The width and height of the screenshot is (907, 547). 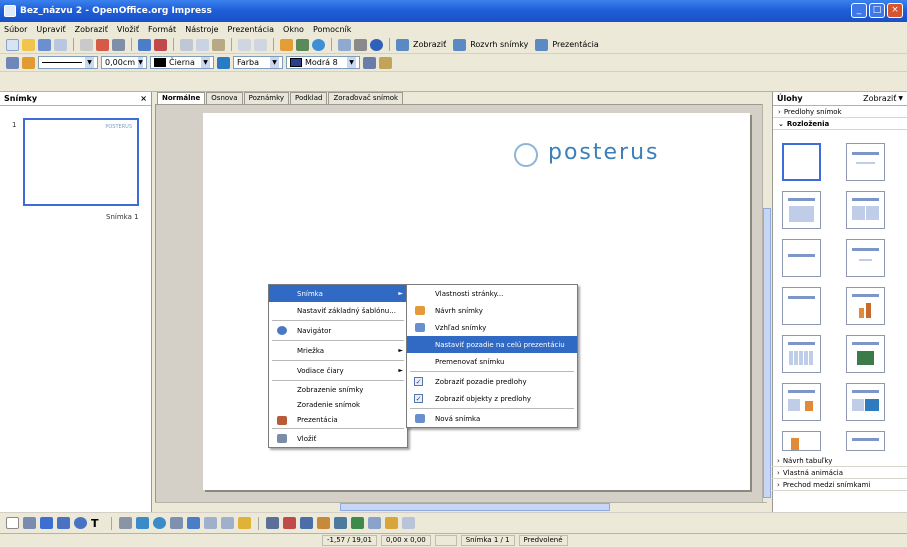 I want to click on slide-thumbnail: POSTERUS, so click(x=81, y=162).